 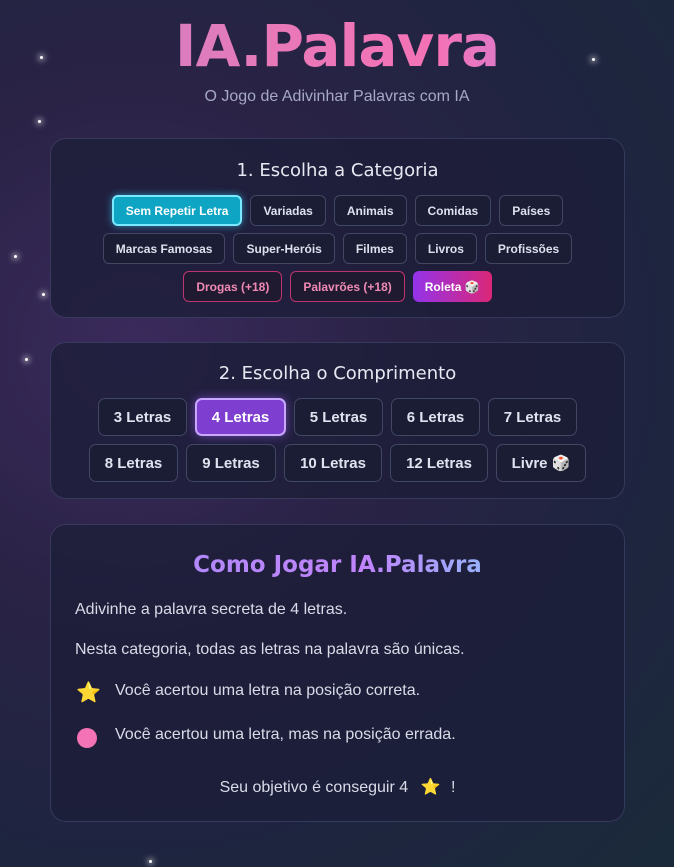 I want to click on length-button-4: 4 Letras, so click(x=240, y=417).